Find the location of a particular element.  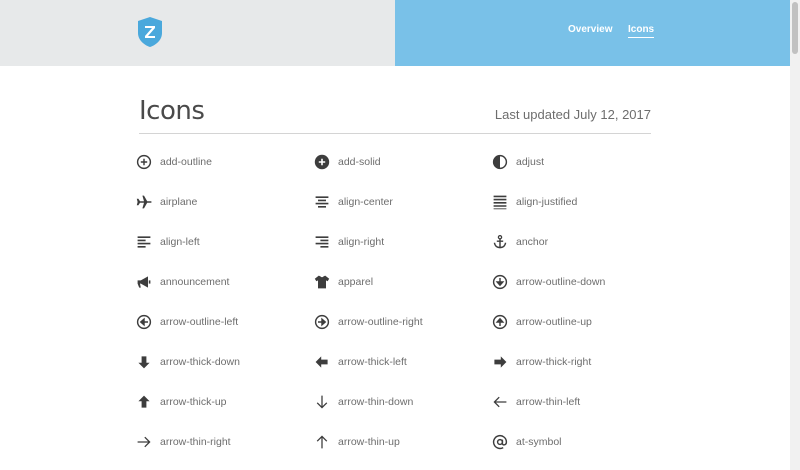

icon-item: arrow-thick-down is located at coordinates (225, 362).